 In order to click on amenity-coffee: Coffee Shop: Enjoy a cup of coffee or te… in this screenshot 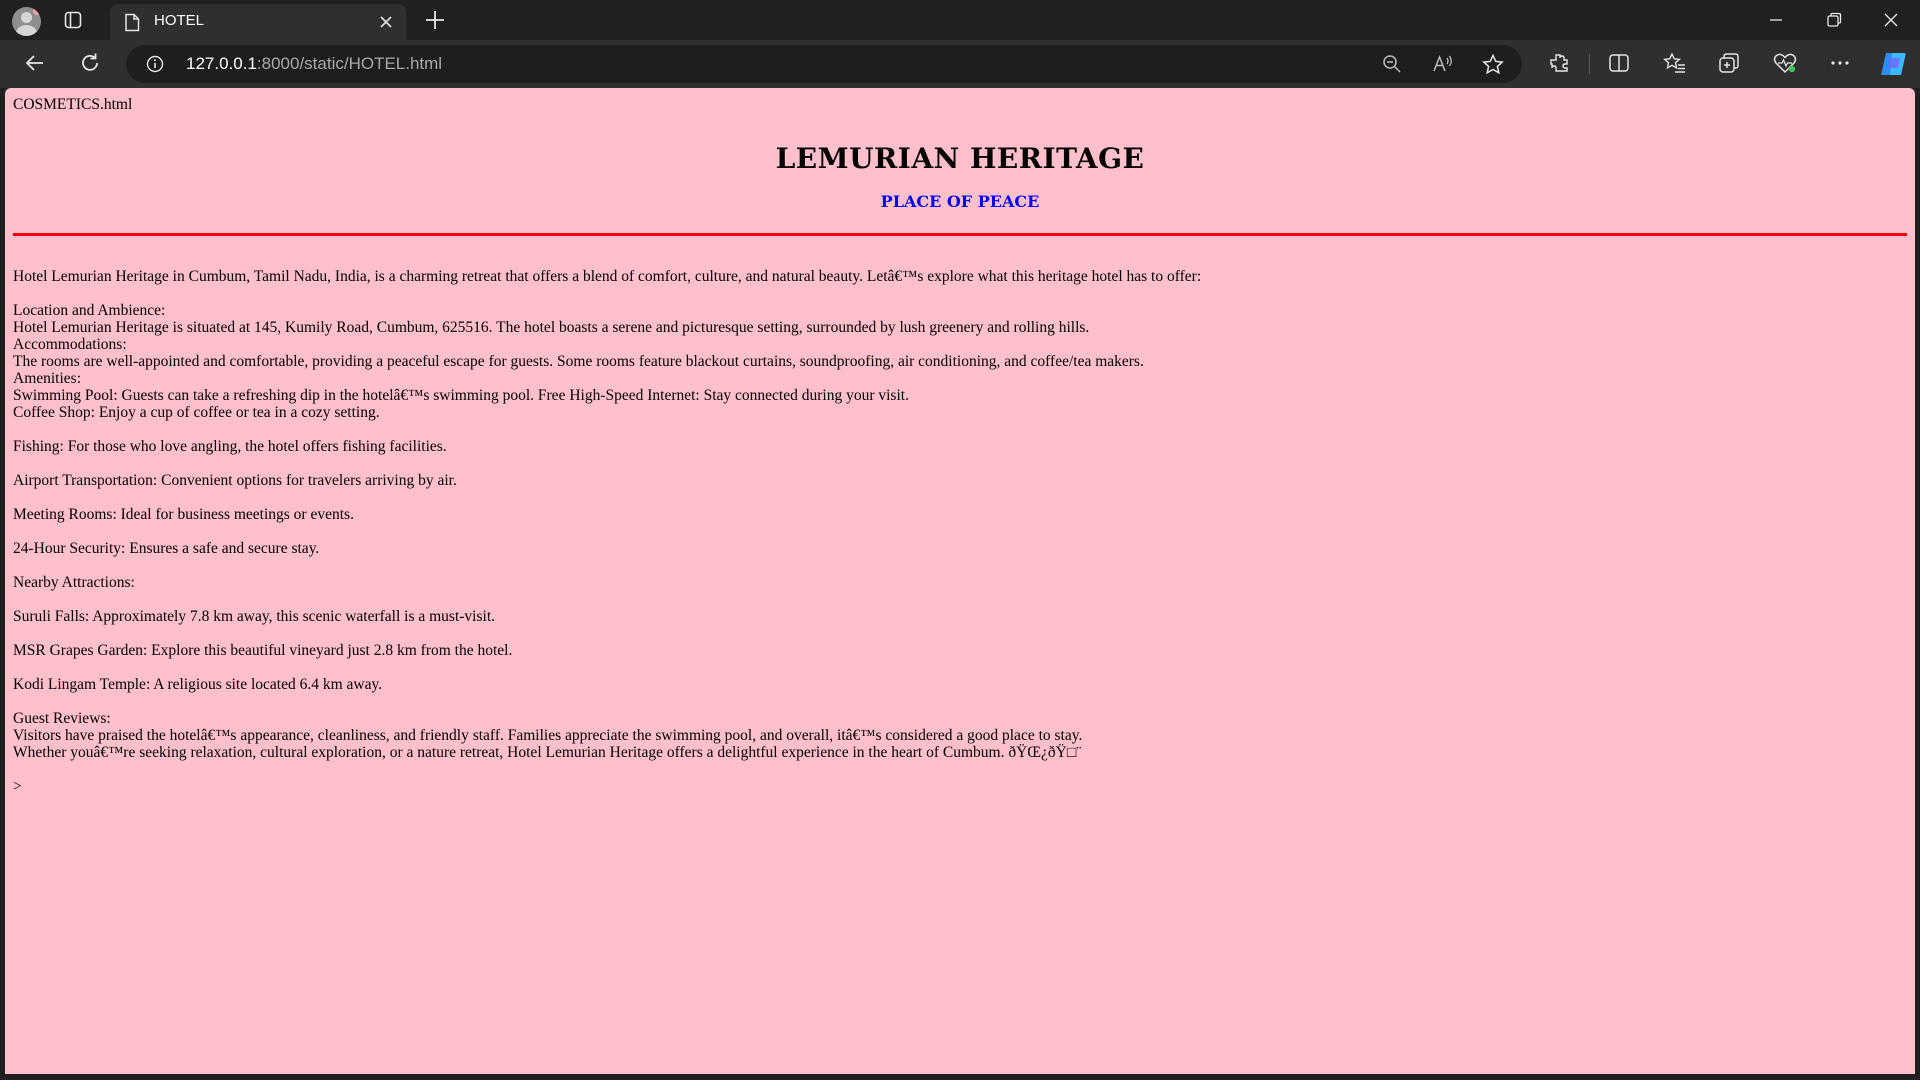, I will do `click(196, 412)`.